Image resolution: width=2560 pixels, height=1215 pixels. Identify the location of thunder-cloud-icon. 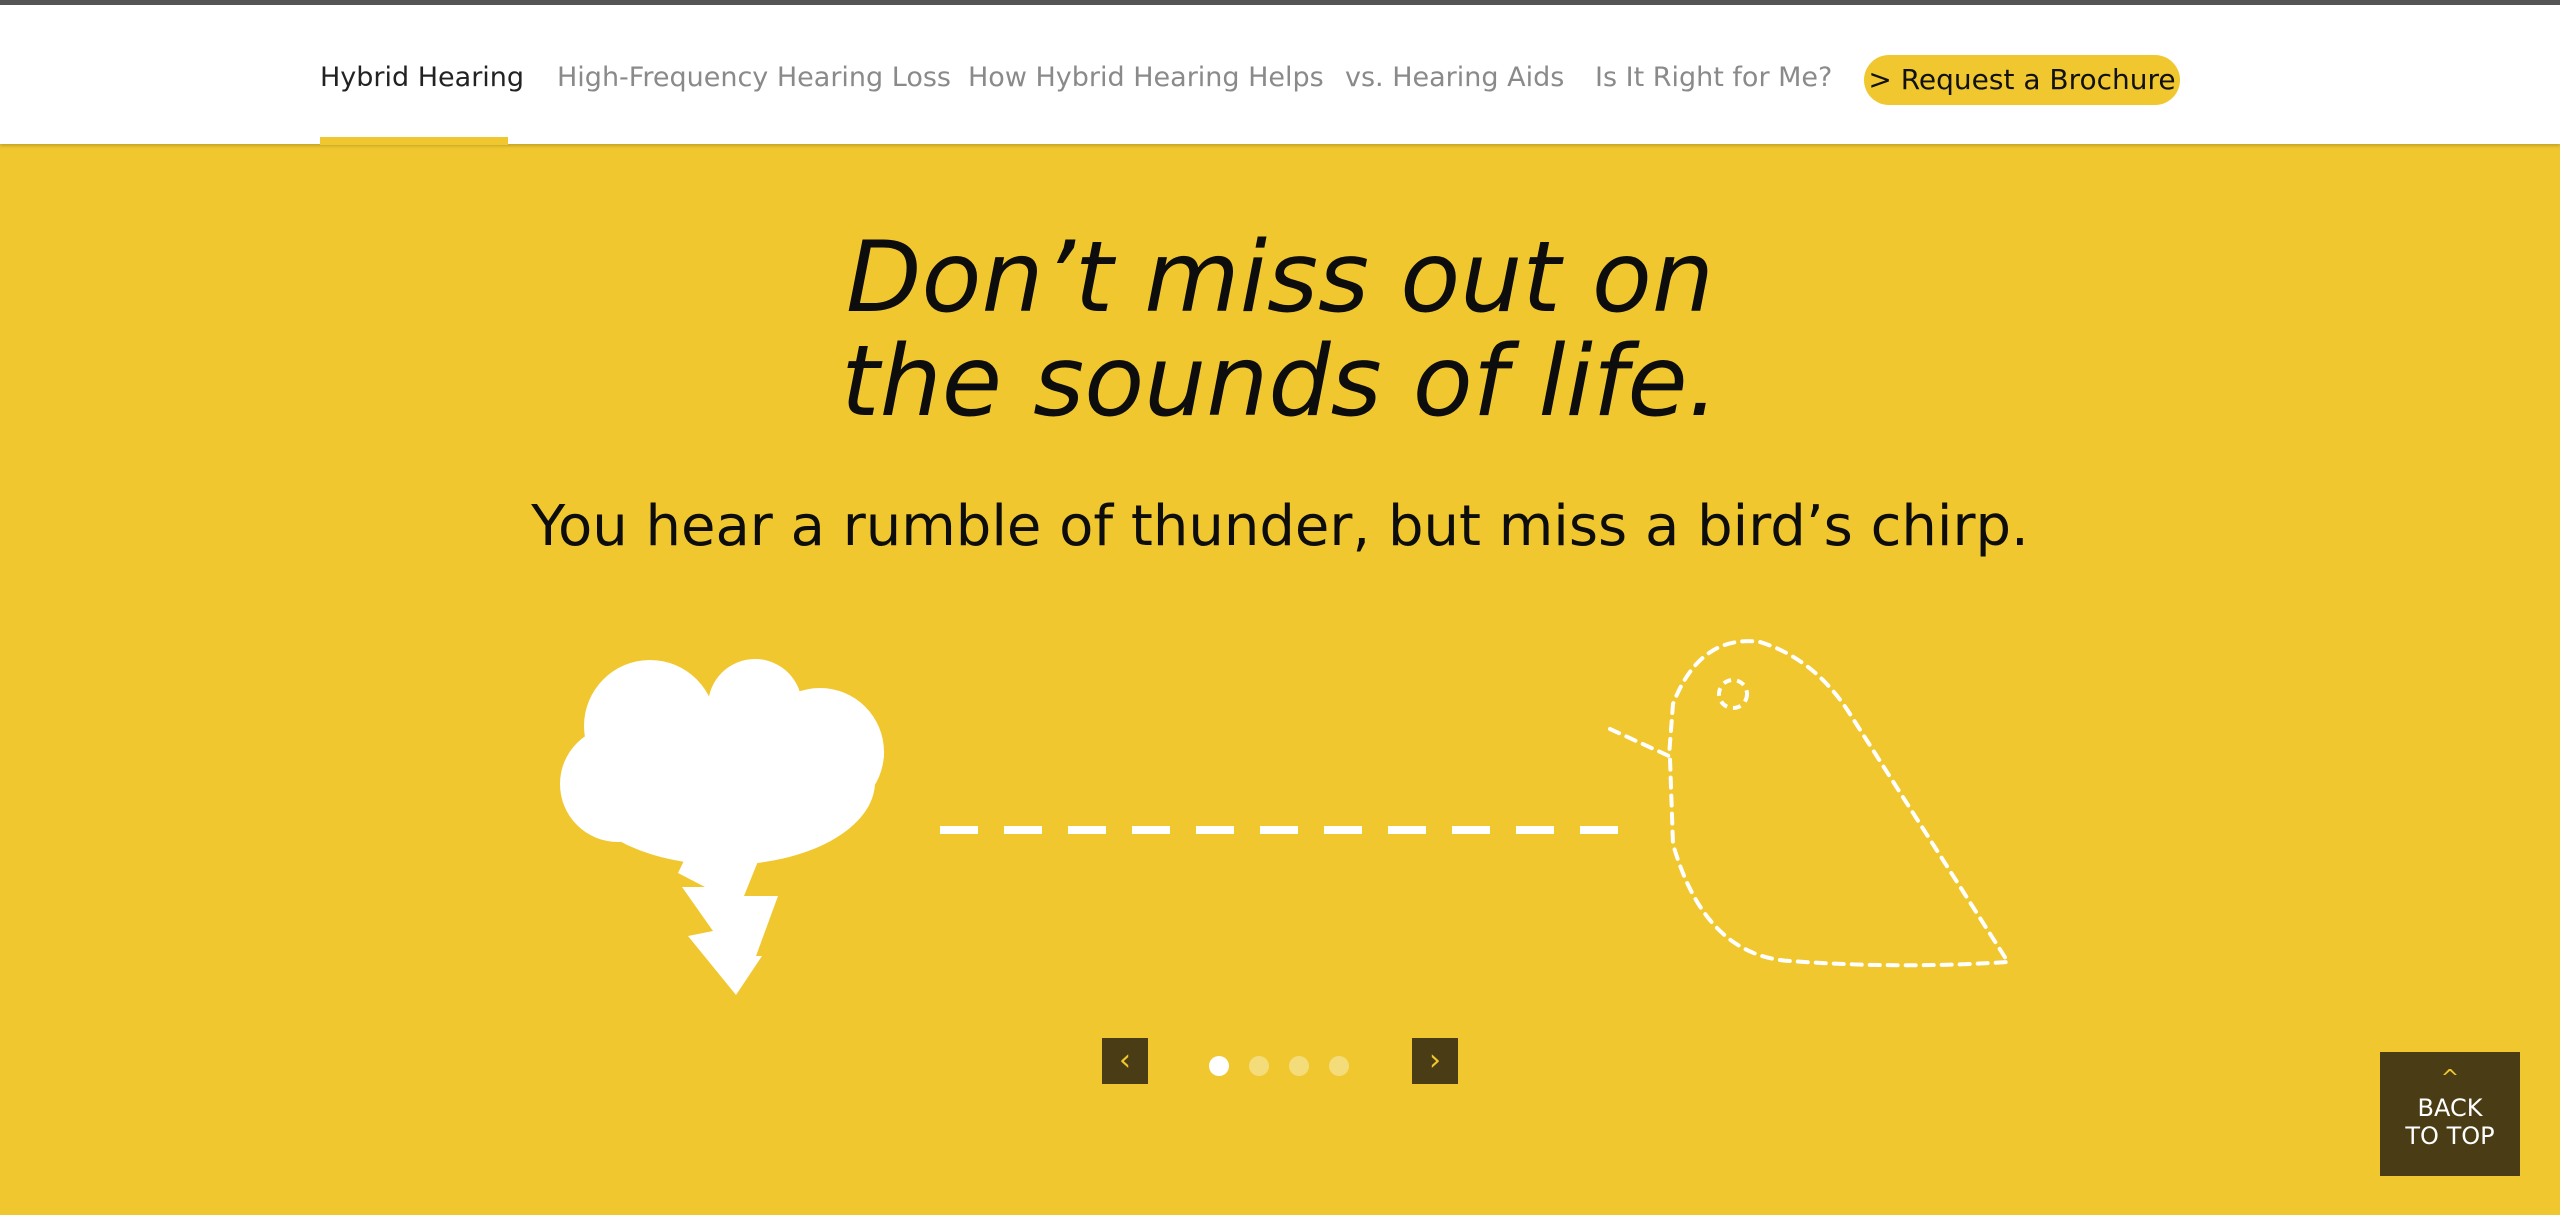
(722, 762).